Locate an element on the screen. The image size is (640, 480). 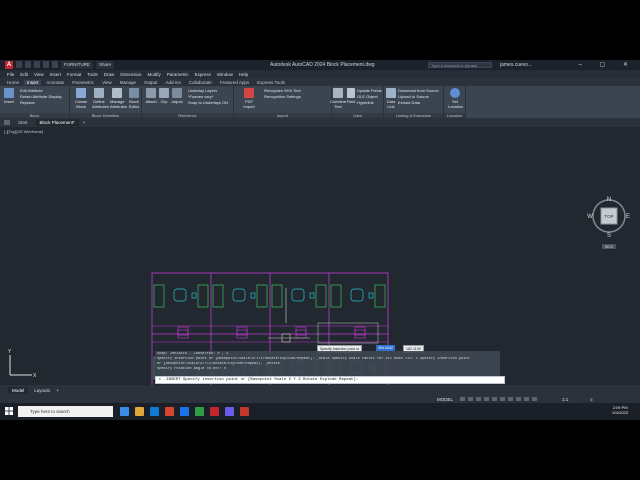
edge-icon is located at coordinates (124, 411).